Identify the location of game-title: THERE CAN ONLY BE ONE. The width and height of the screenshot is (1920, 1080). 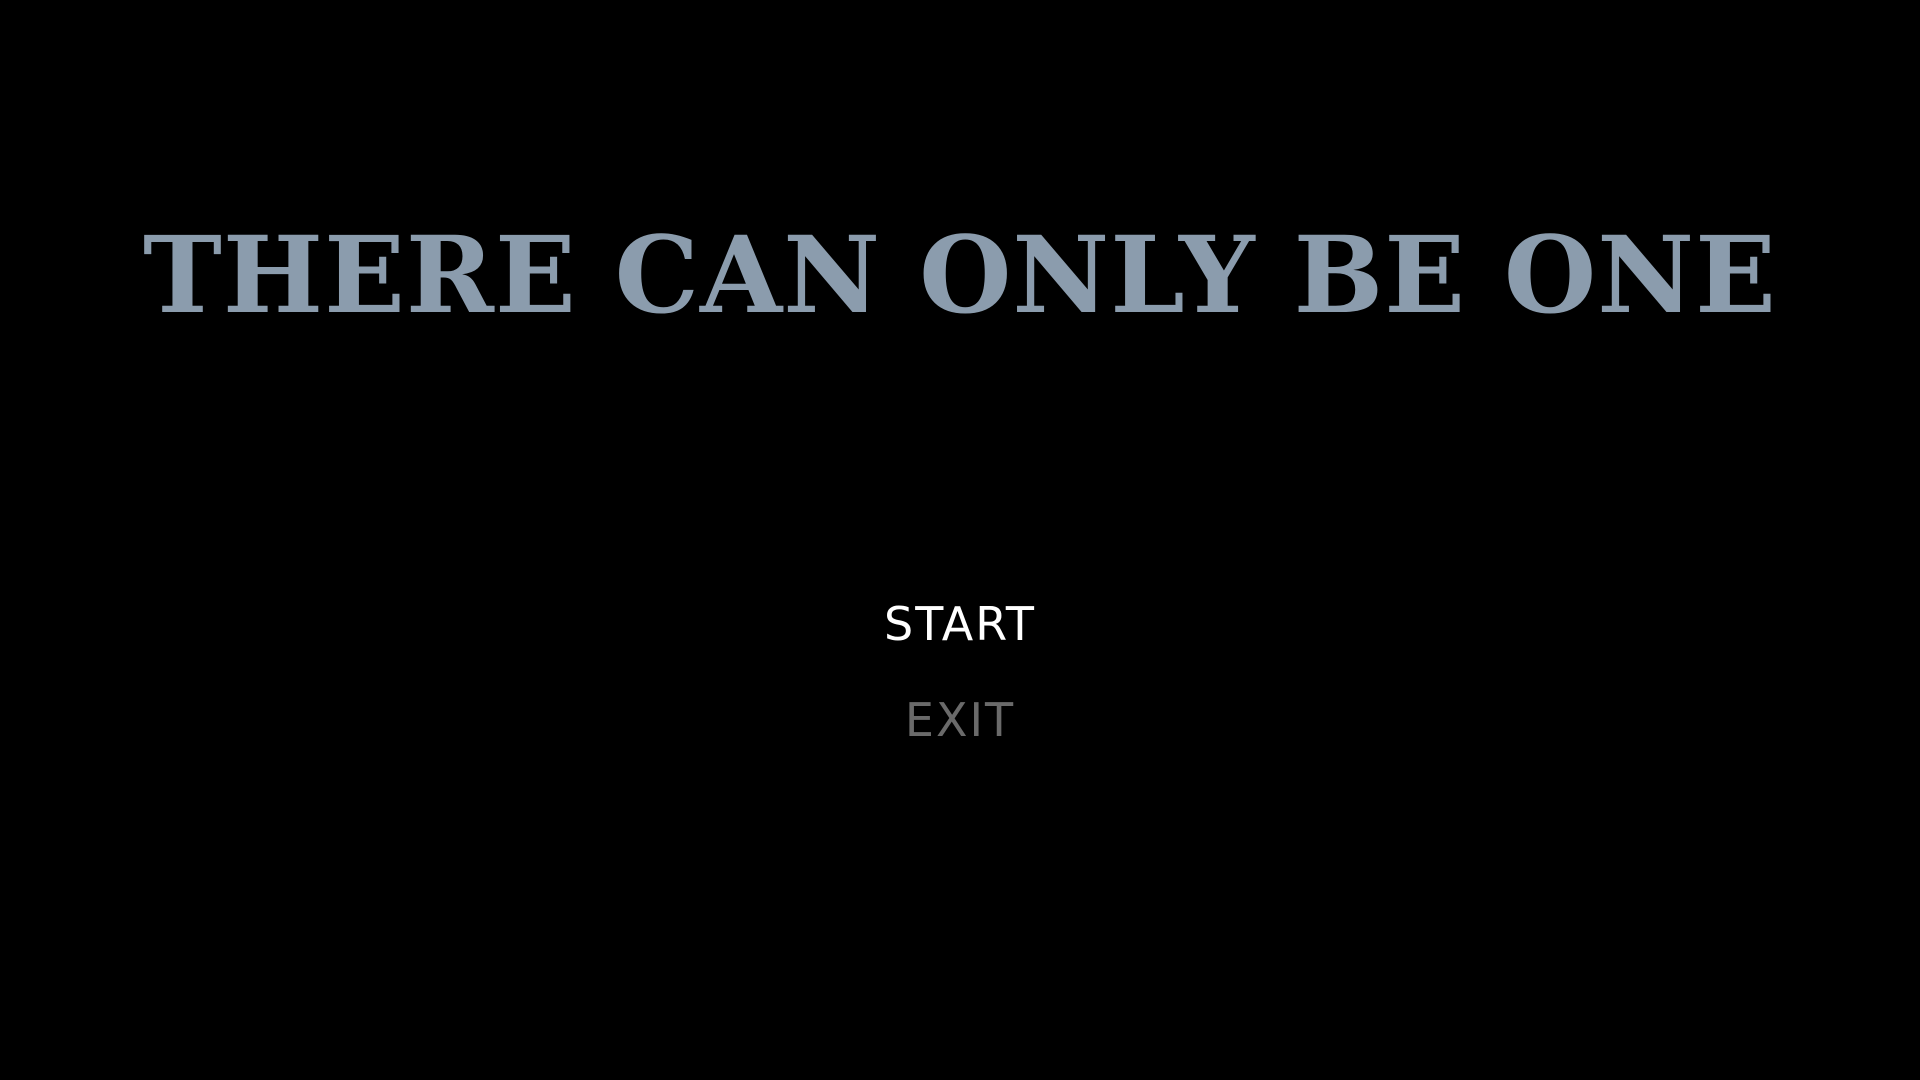
(960, 274).